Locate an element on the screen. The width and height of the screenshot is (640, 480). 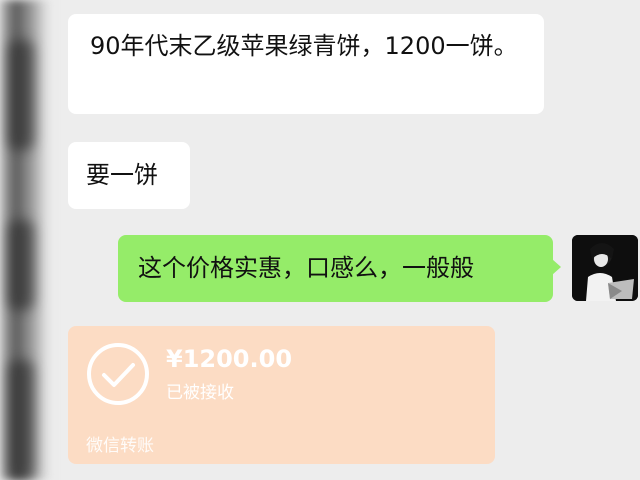
chat-message-incoming: 要一饼 is located at coordinates (129, 175).